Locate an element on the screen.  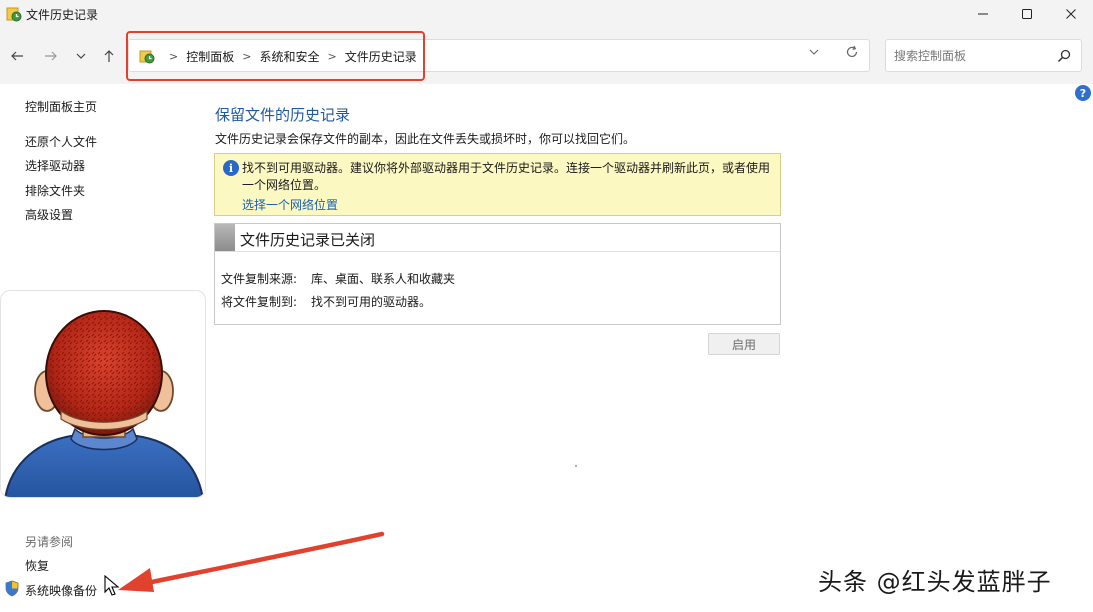
left-nav-system-image-backup: 系统映像备份 is located at coordinates (61, 590).